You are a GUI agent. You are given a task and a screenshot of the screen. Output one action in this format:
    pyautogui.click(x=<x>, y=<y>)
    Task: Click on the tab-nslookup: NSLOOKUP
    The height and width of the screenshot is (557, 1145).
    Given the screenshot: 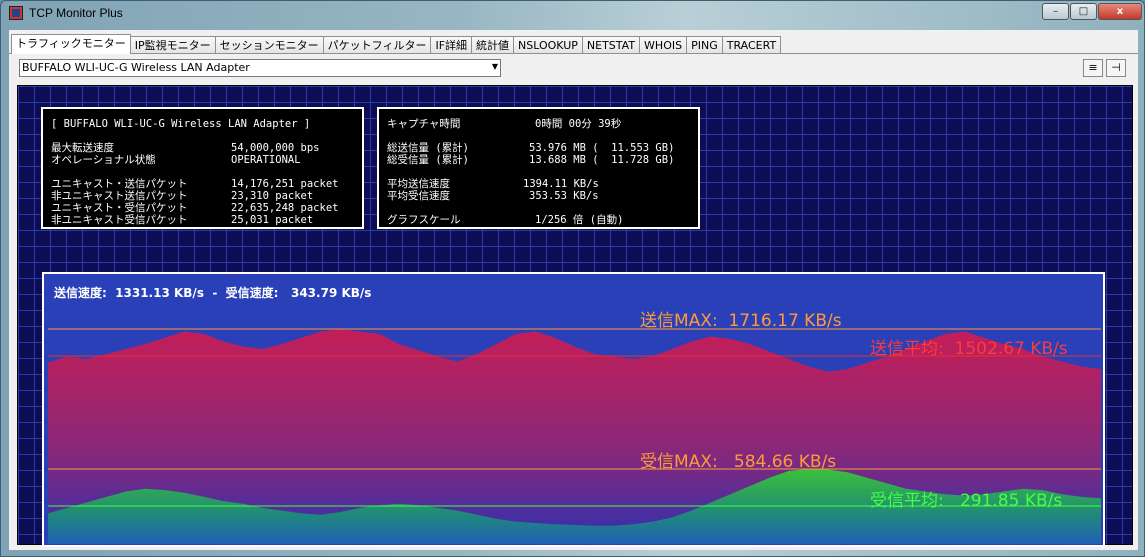 What is the action you would take?
    pyautogui.click(x=548, y=45)
    